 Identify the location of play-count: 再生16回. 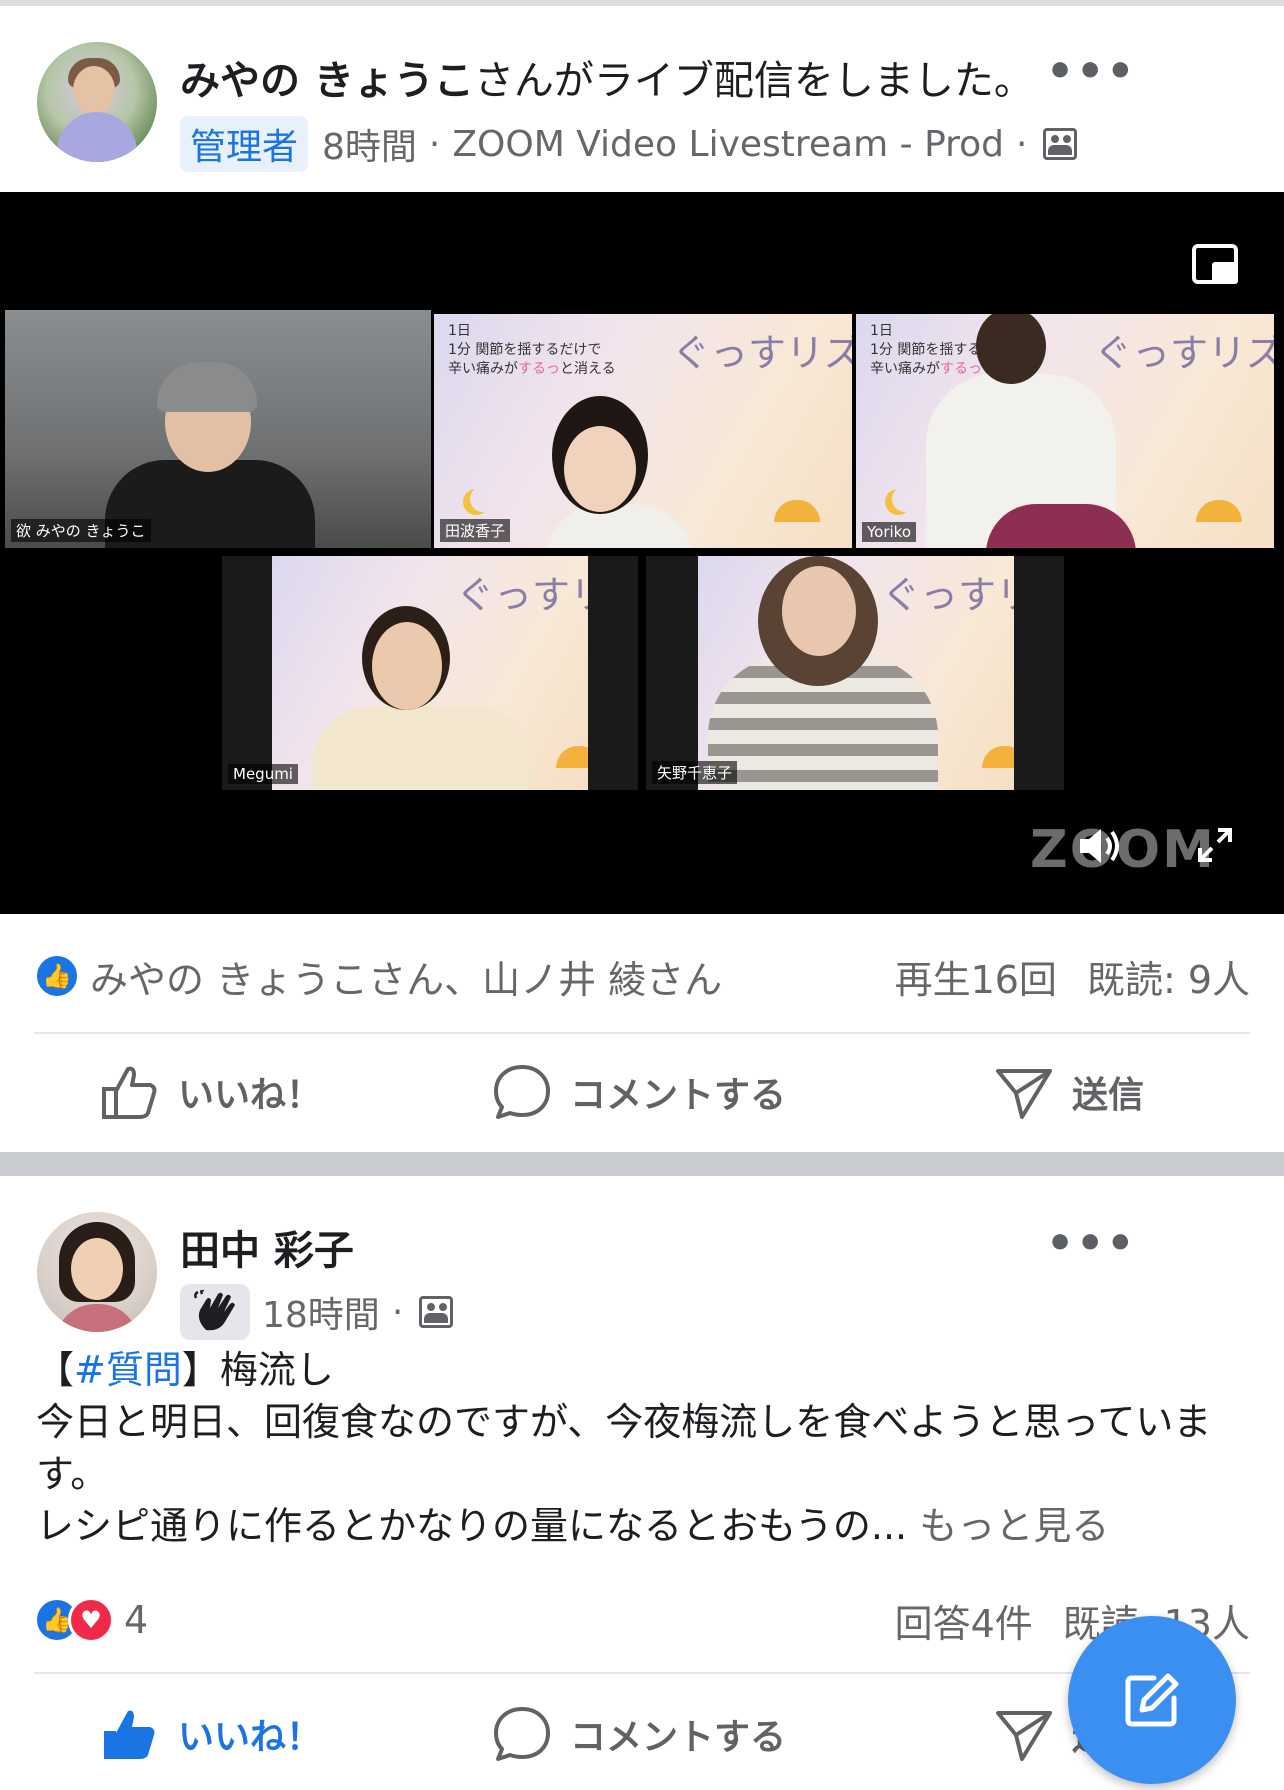
(975, 979).